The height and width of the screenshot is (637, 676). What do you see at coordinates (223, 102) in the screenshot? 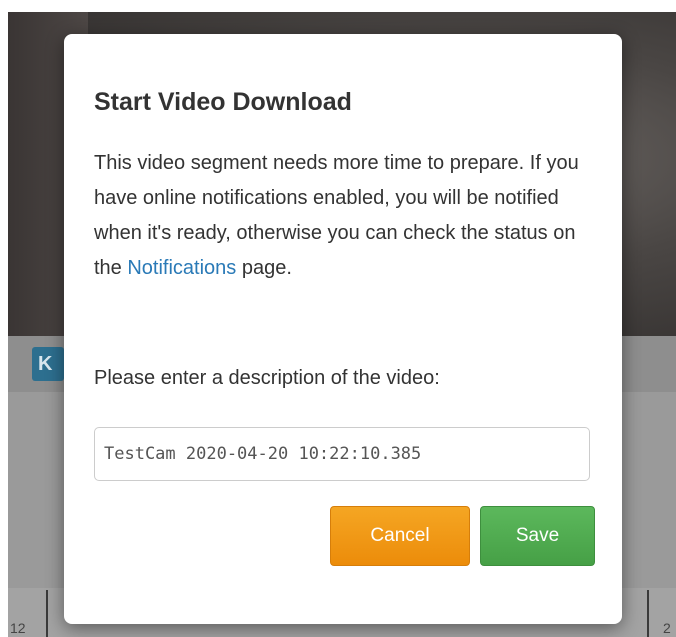
I see `dialog-title: Start Video Download` at bounding box center [223, 102].